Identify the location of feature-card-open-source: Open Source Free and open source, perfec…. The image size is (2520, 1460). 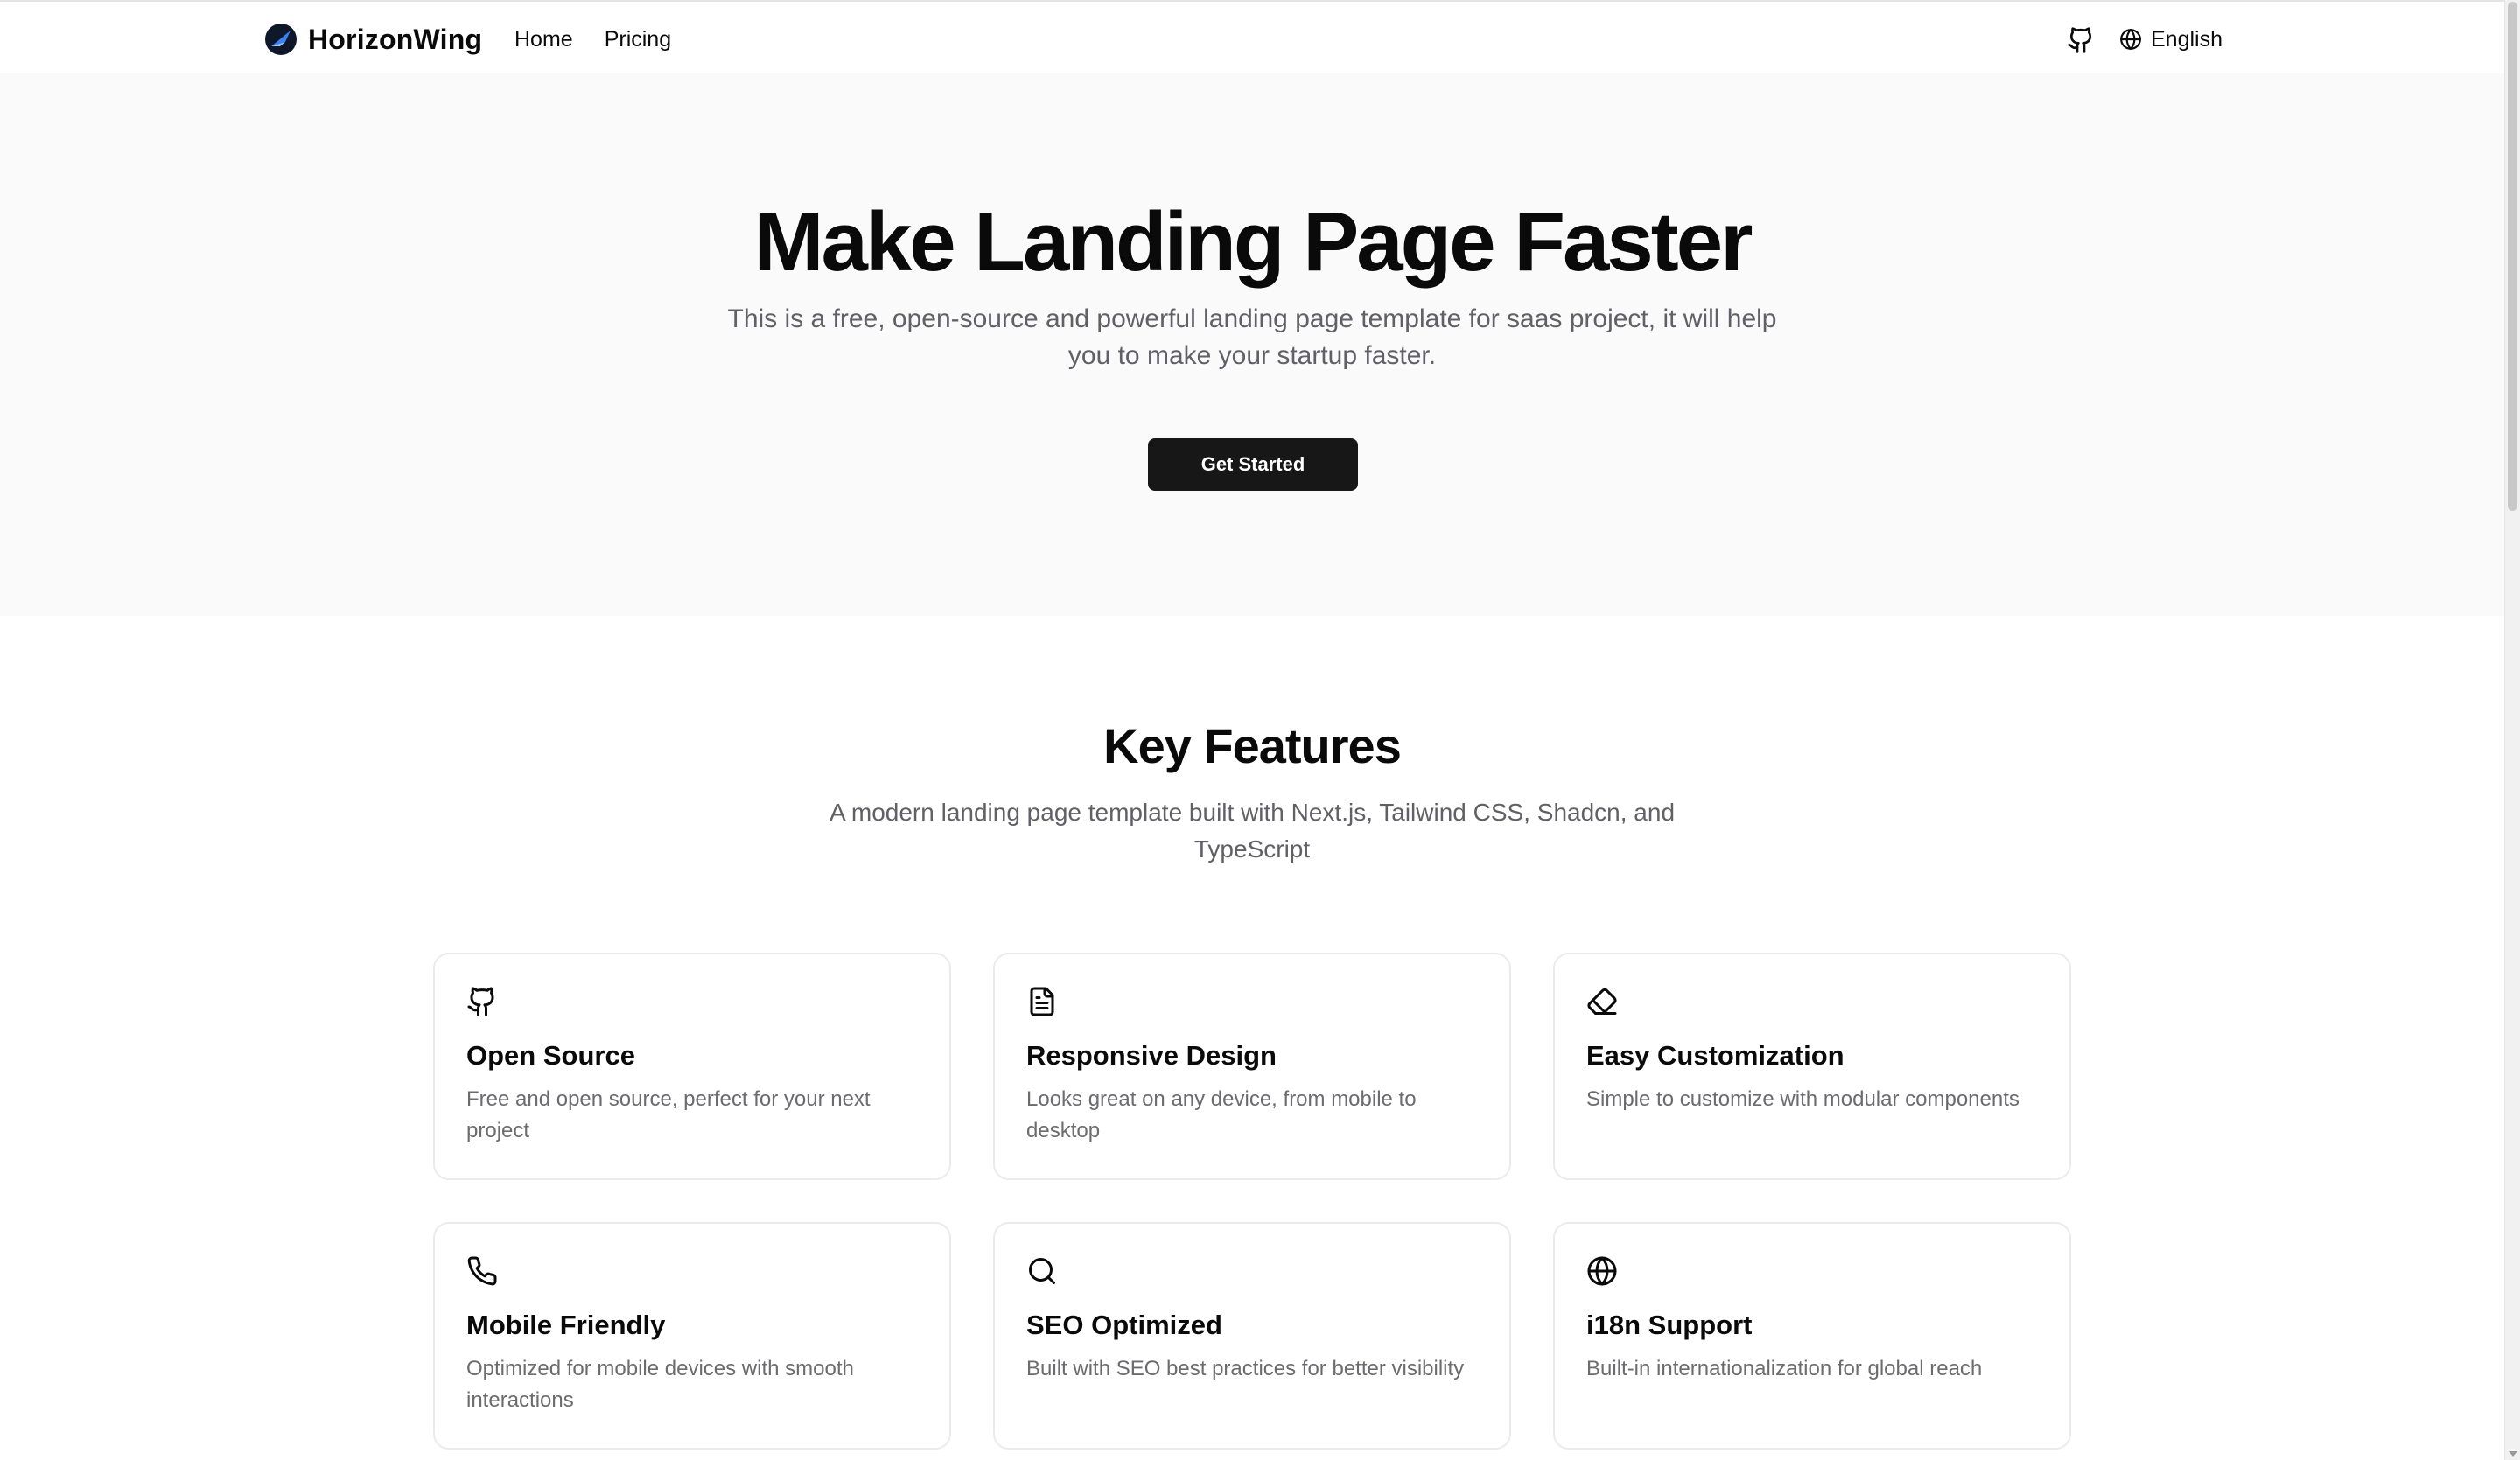
(692, 1066).